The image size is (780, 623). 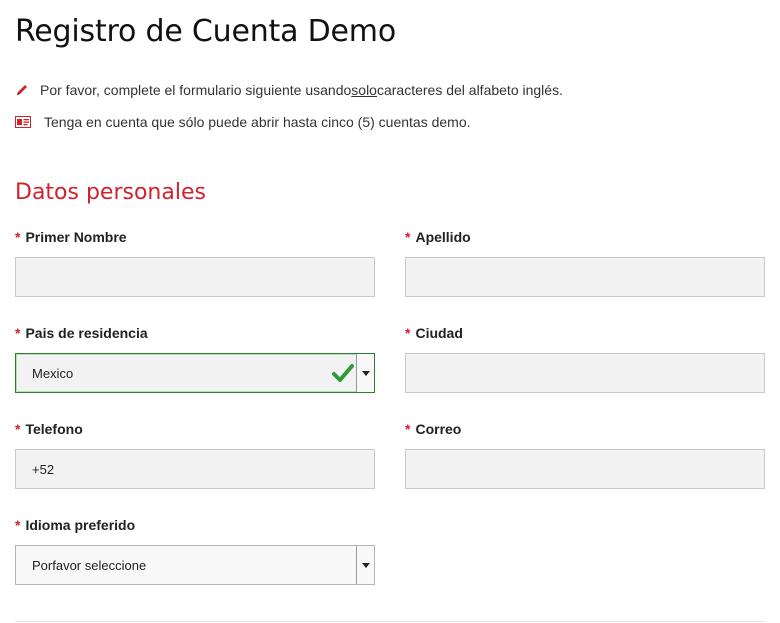 I want to click on city-label-text: Ciudad, so click(x=439, y=333).